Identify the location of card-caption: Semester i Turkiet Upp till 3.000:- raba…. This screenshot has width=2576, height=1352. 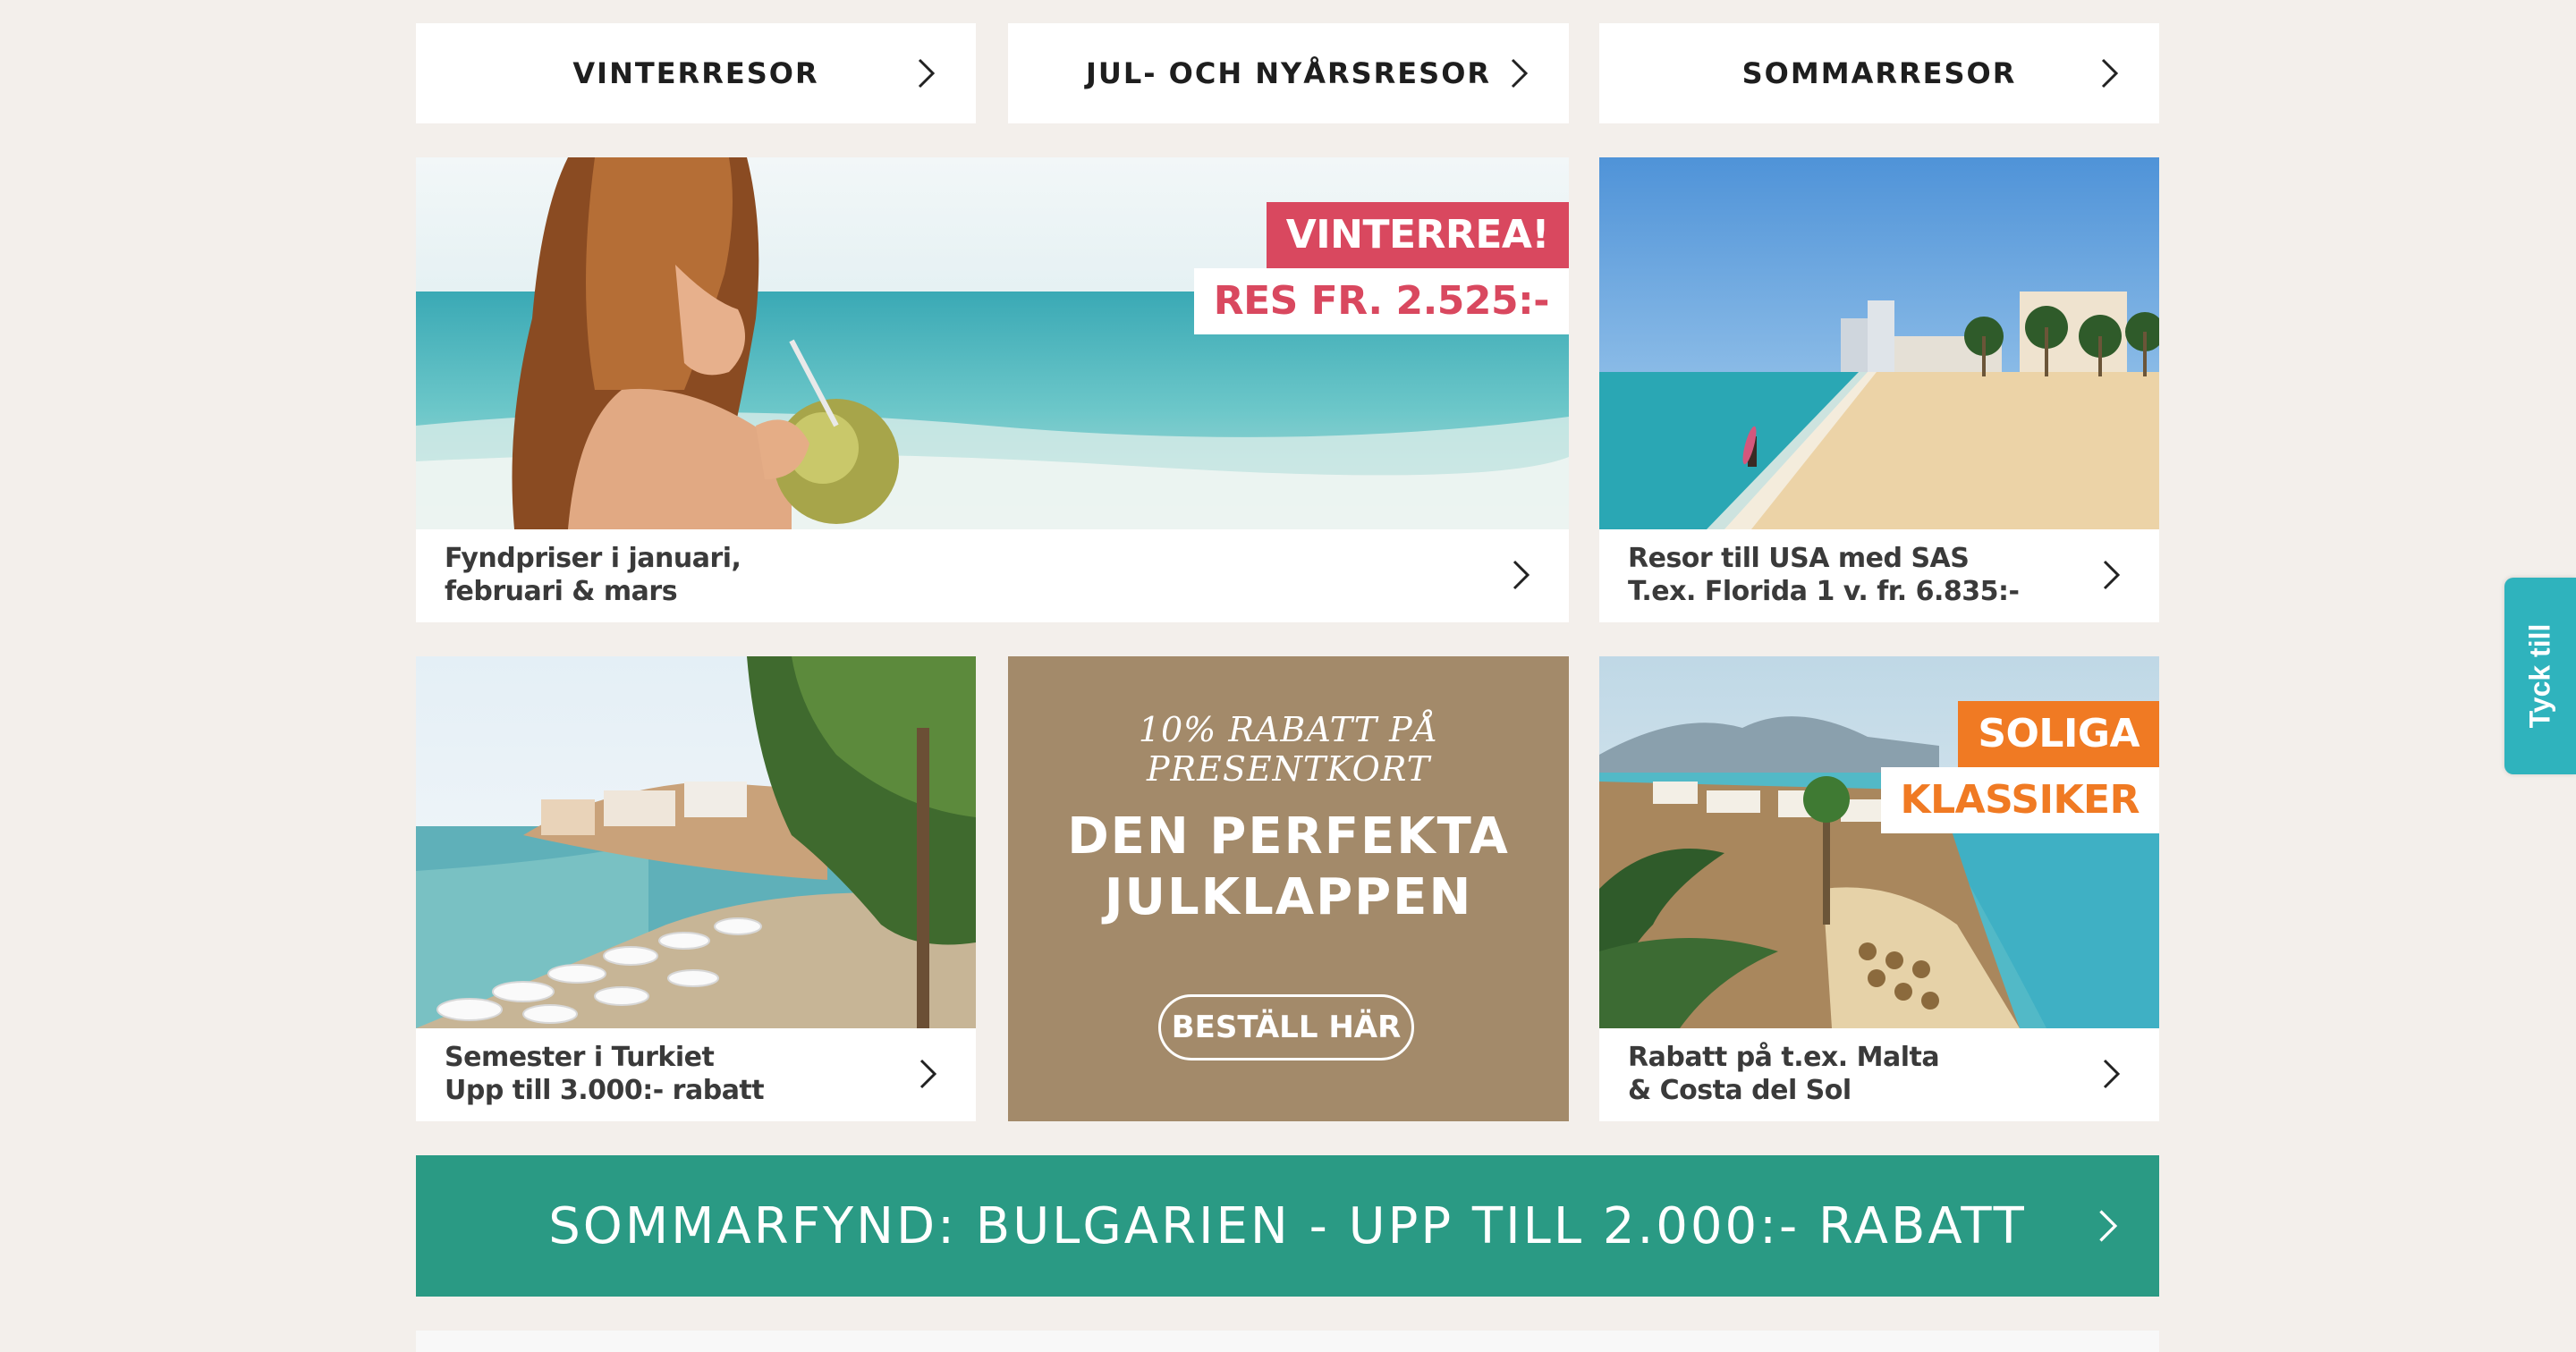
(605, 1074).